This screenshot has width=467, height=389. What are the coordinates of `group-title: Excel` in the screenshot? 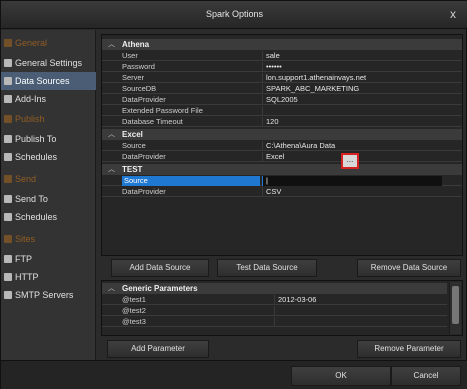 It's located at (132, 134).